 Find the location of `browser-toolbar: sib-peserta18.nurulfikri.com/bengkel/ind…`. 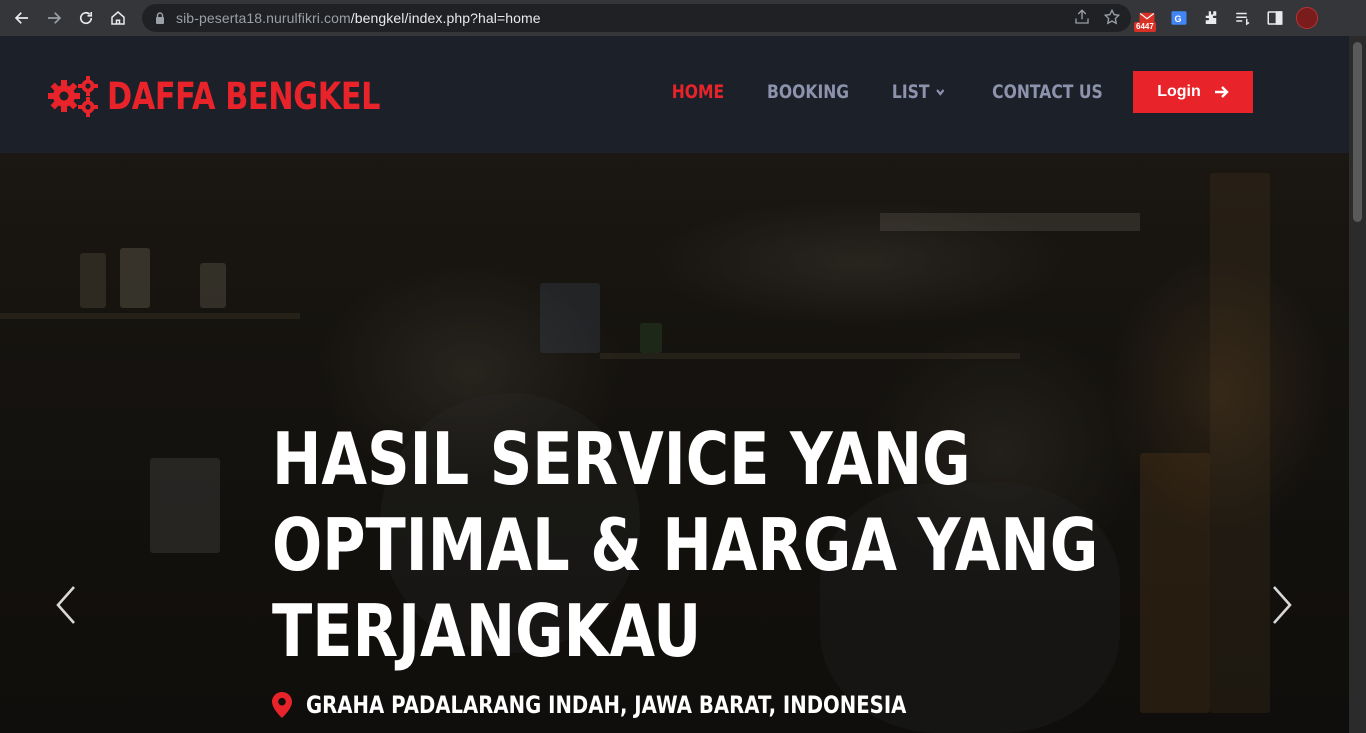

browser-toolbar: sib-peserta18.nurulfikri.com/bengkel/ind… is located at coordinates (683, 18).